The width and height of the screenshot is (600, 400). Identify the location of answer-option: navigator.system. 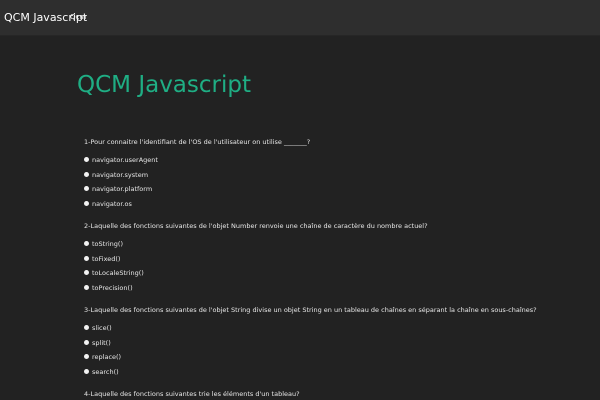
(334, 177).